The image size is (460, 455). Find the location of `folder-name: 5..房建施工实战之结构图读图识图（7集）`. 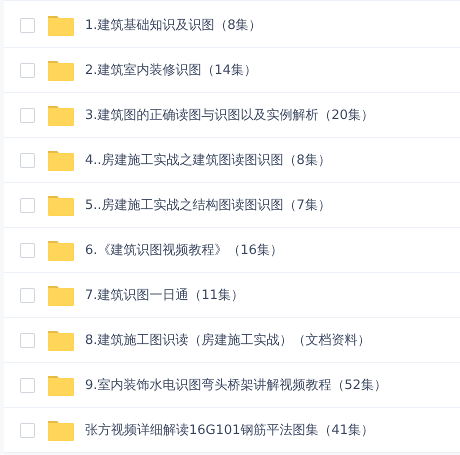

folder-name: 5..房建施工实战之结构图读图识图（7集） is located at coordinates (208, 205).